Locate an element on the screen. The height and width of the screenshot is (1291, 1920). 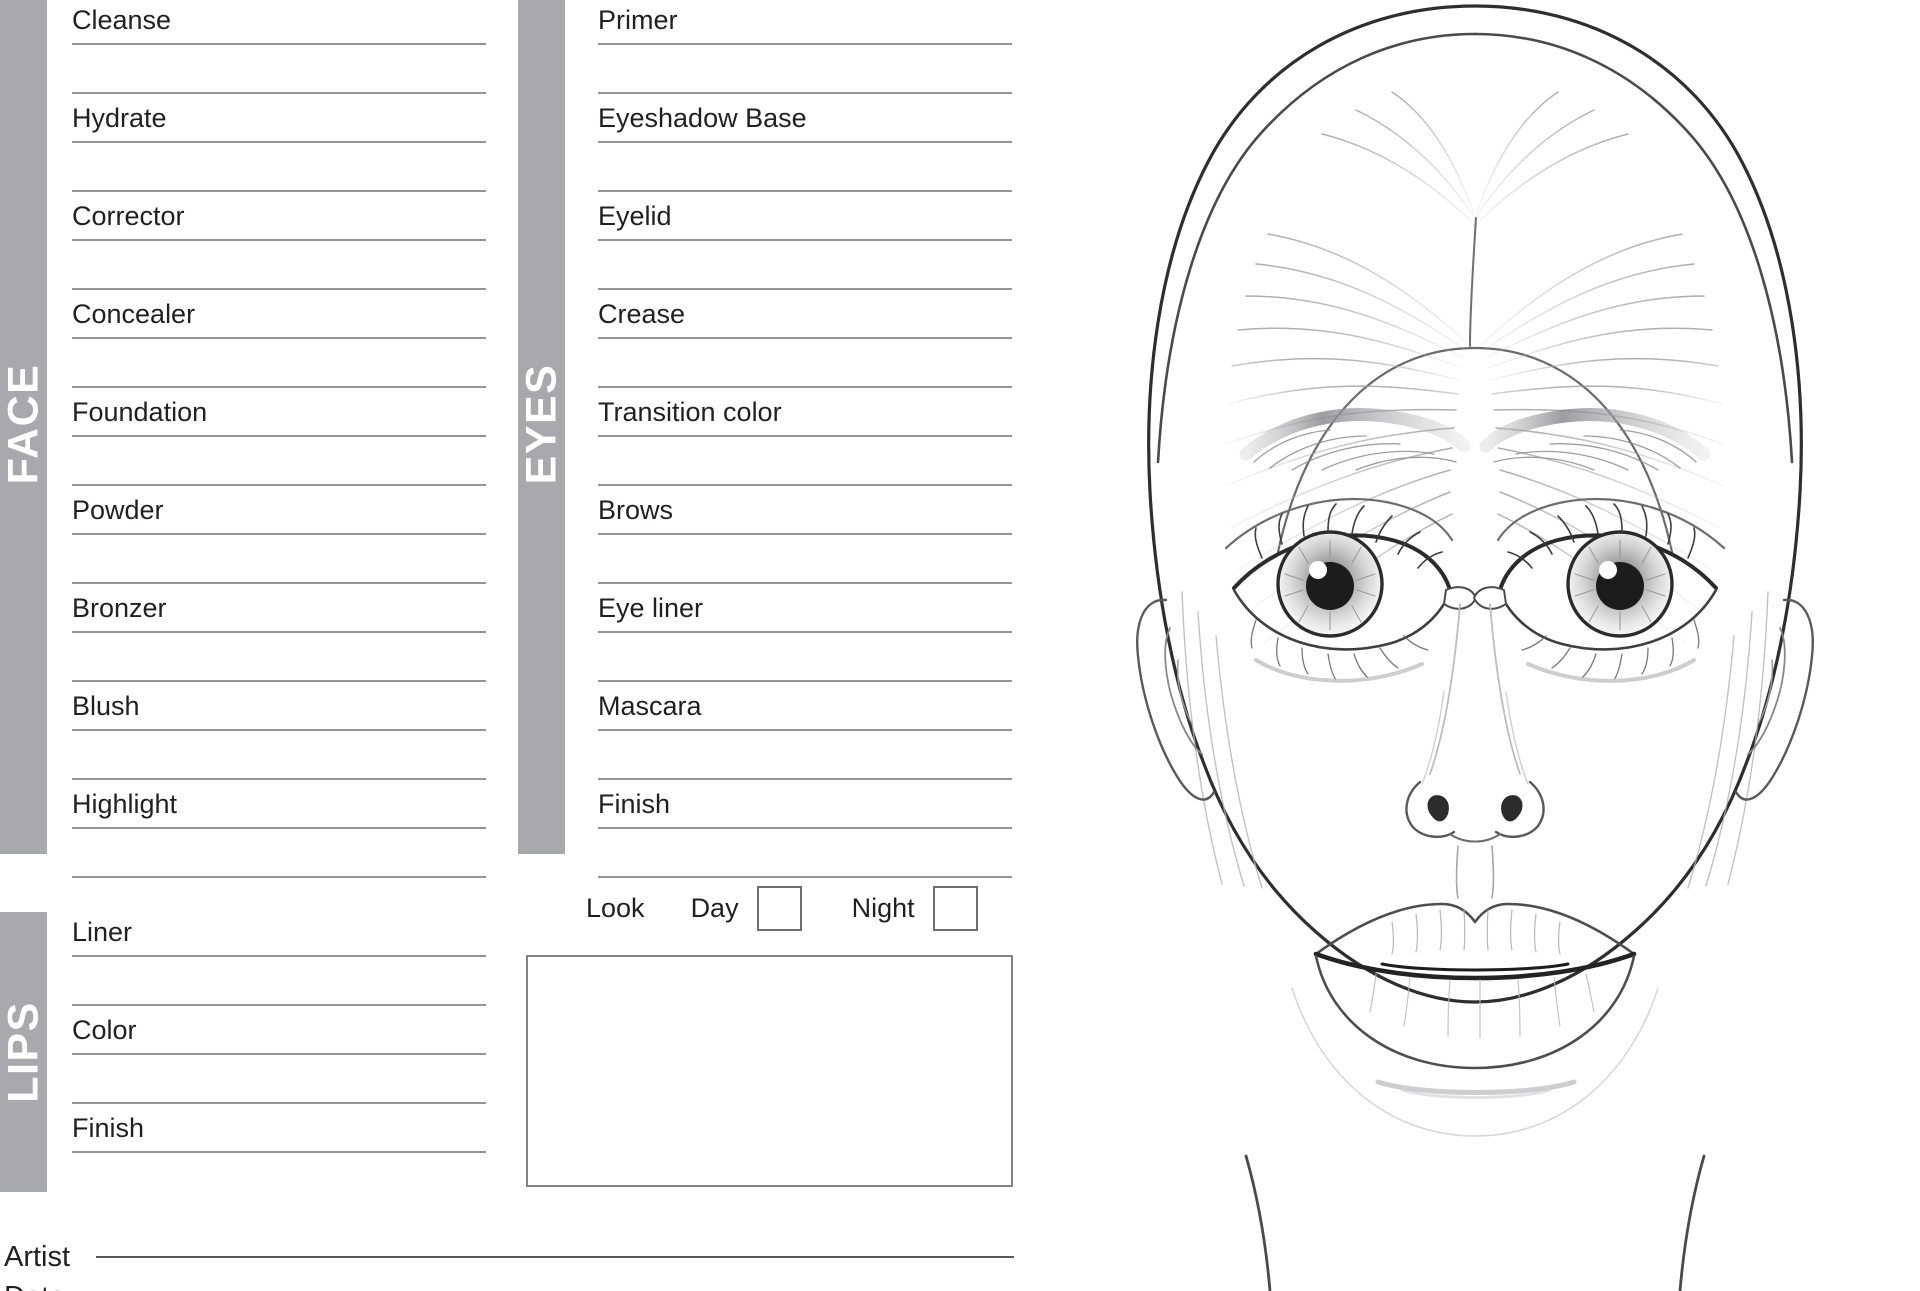
field-row: Liner is located at coordinates (279, 961).